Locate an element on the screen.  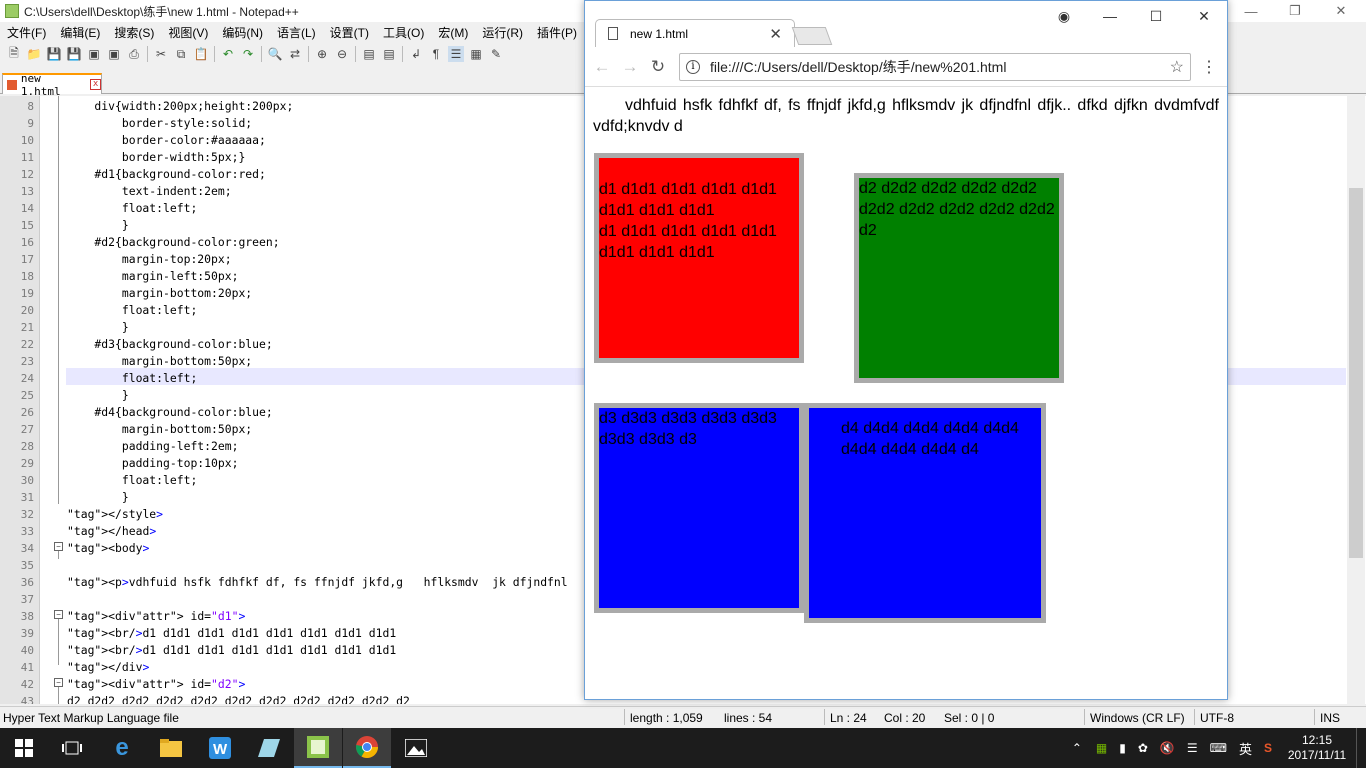
code-line: #d3{background-color:blue; is located at coordinates (169, 344).